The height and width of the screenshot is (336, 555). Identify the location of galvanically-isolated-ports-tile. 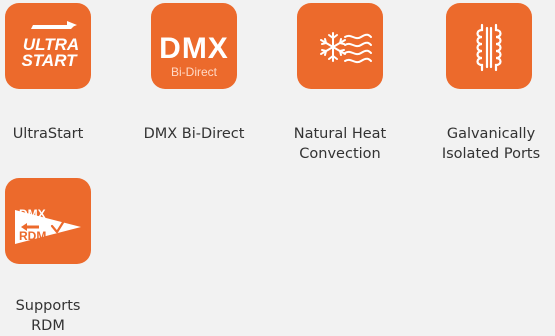
(489, 46).